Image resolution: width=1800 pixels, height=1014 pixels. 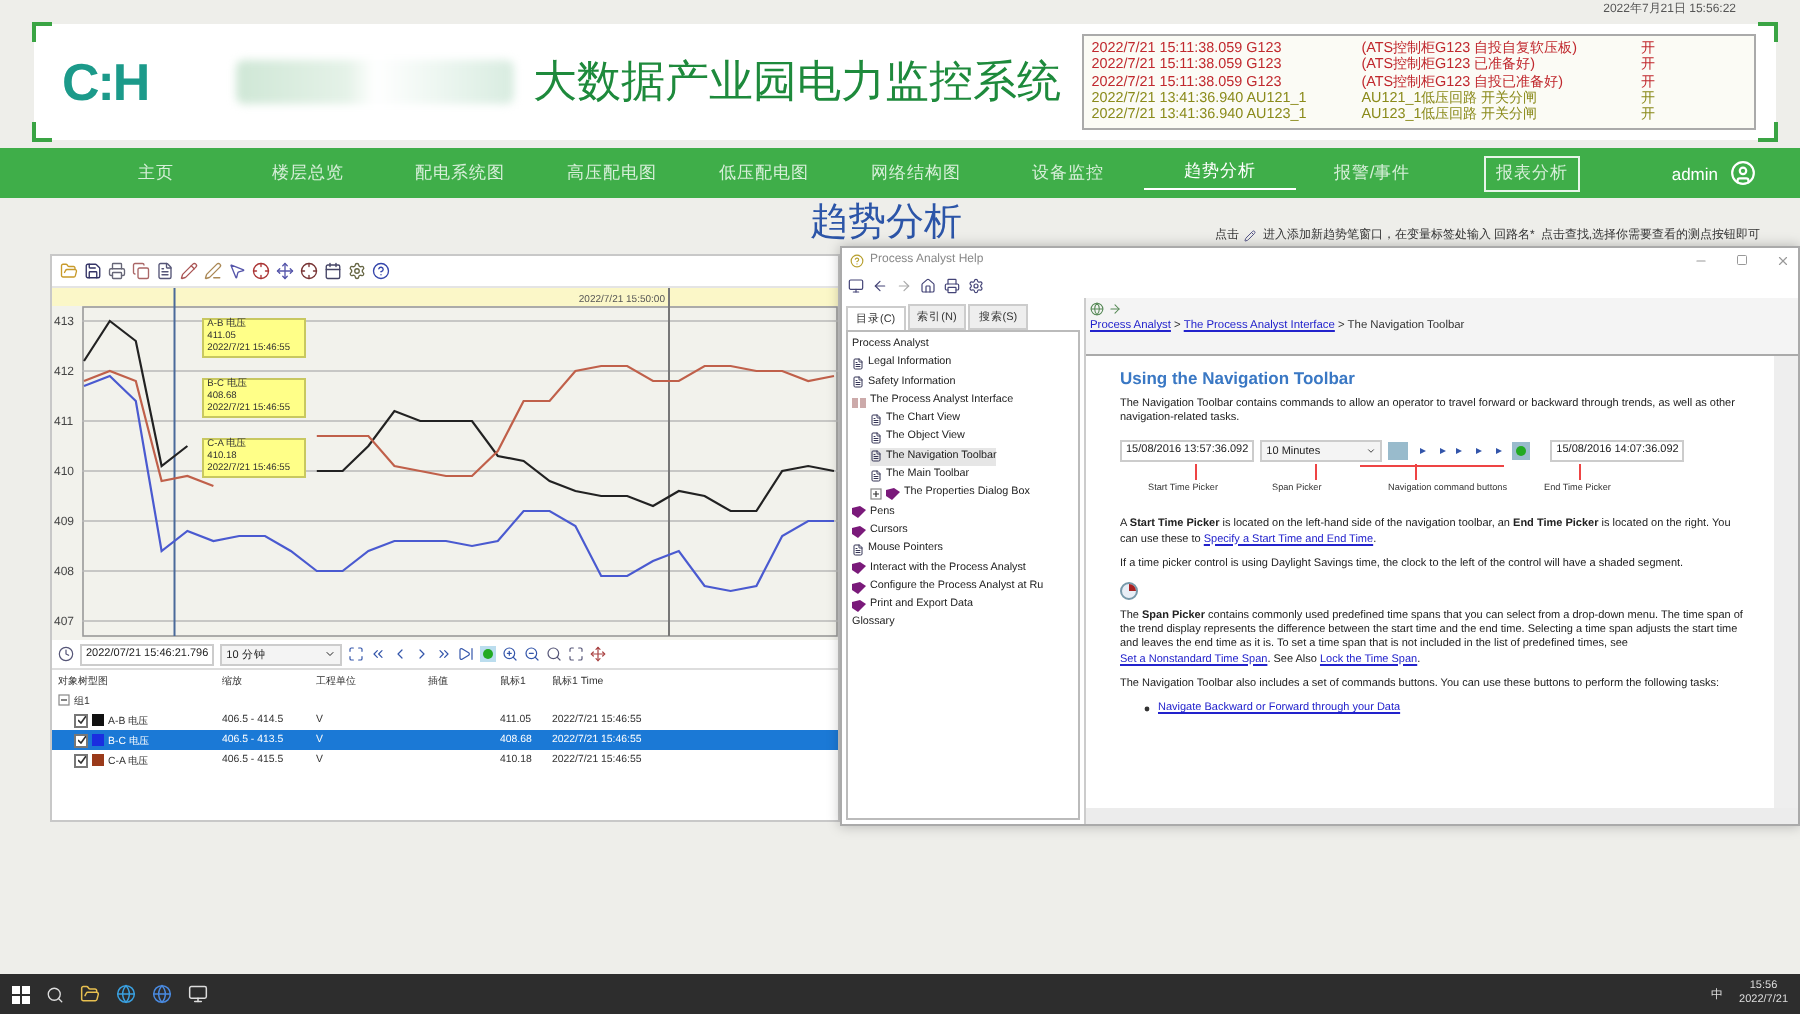 I want to click on fit-icon, so click(x=356, y=654).